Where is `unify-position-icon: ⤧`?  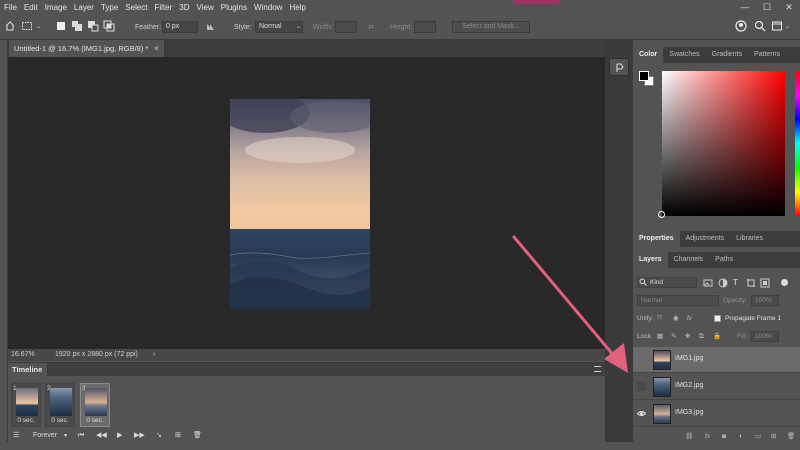
unify-position-icon: ⤧ is located at coordinates (659, 319).